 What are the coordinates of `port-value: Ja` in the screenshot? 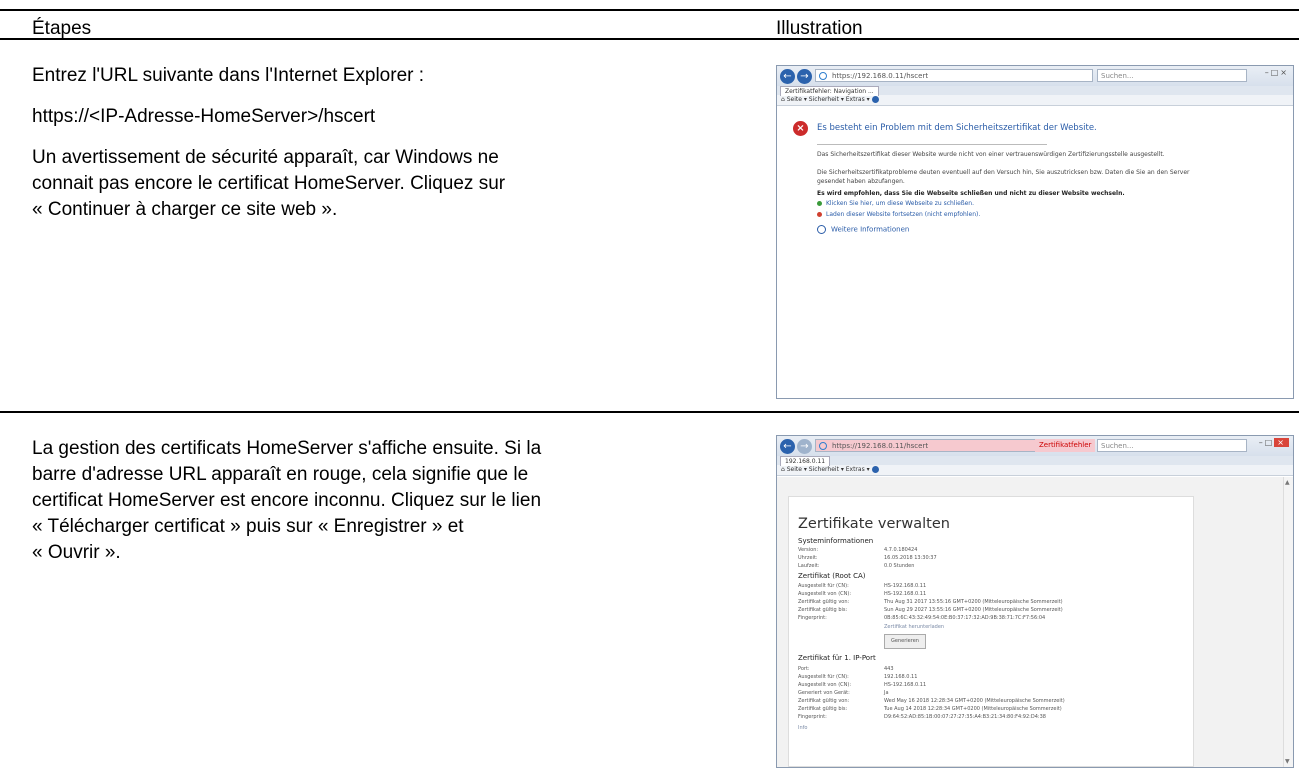 It's located at (886, 693).